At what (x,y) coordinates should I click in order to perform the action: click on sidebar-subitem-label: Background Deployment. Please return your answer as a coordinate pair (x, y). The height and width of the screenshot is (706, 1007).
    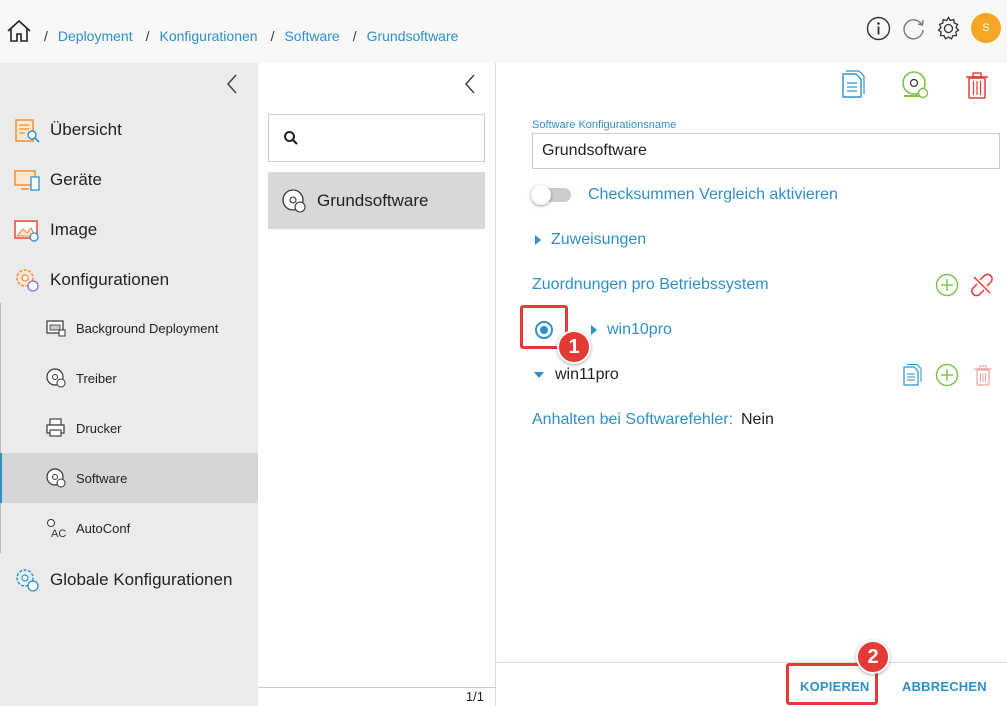
    Looking at the image, I should click on (147, 328).